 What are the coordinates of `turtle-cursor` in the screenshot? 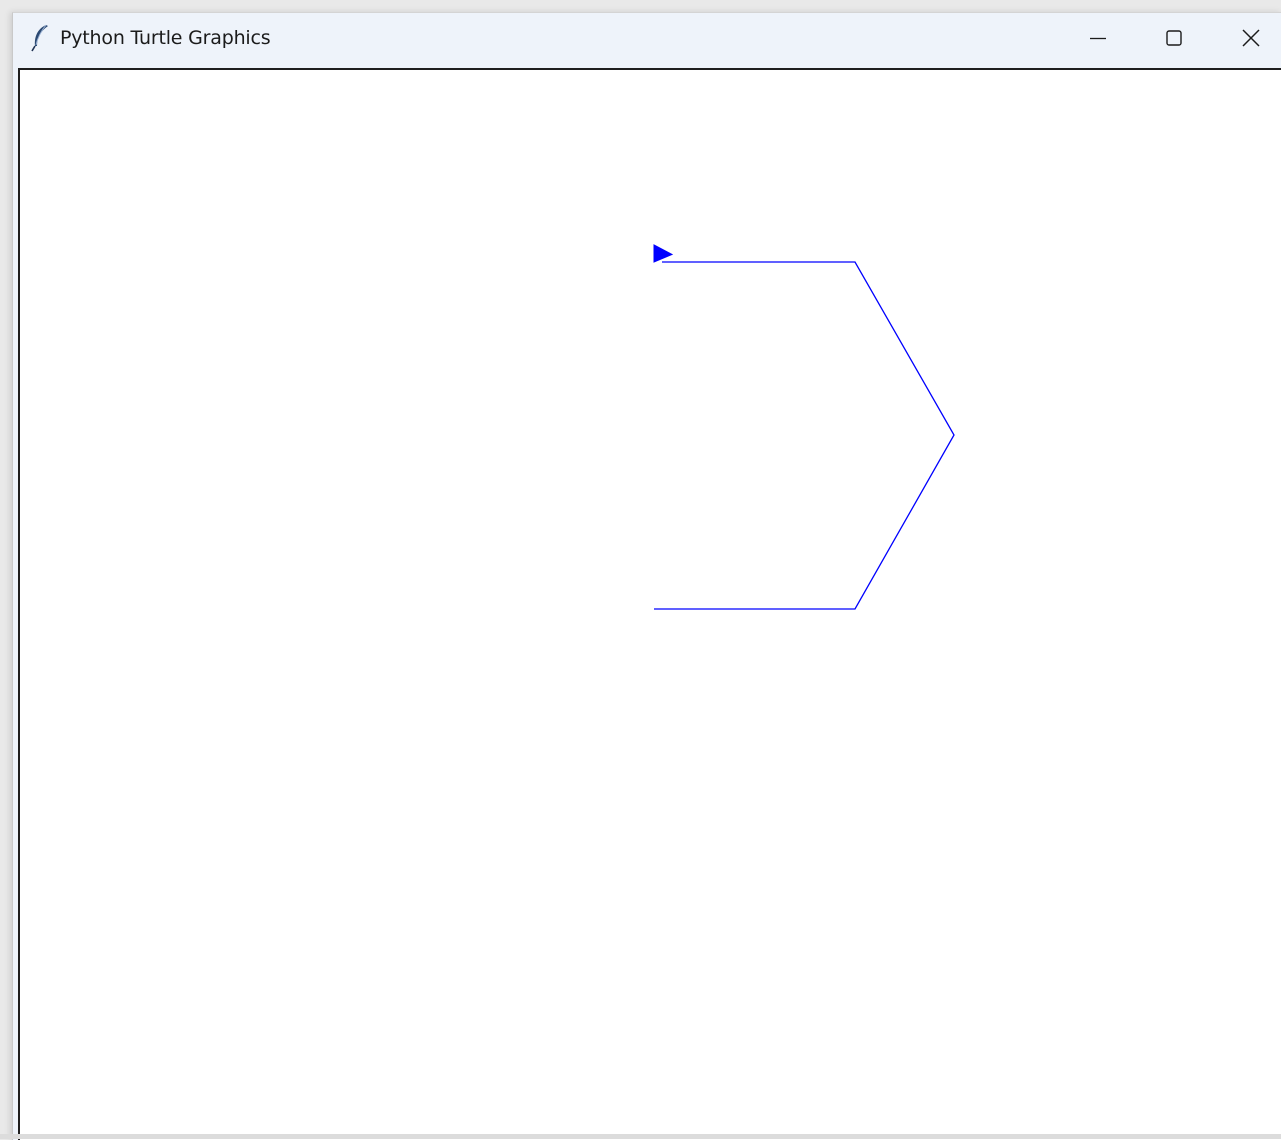 It's located at (663, 253).